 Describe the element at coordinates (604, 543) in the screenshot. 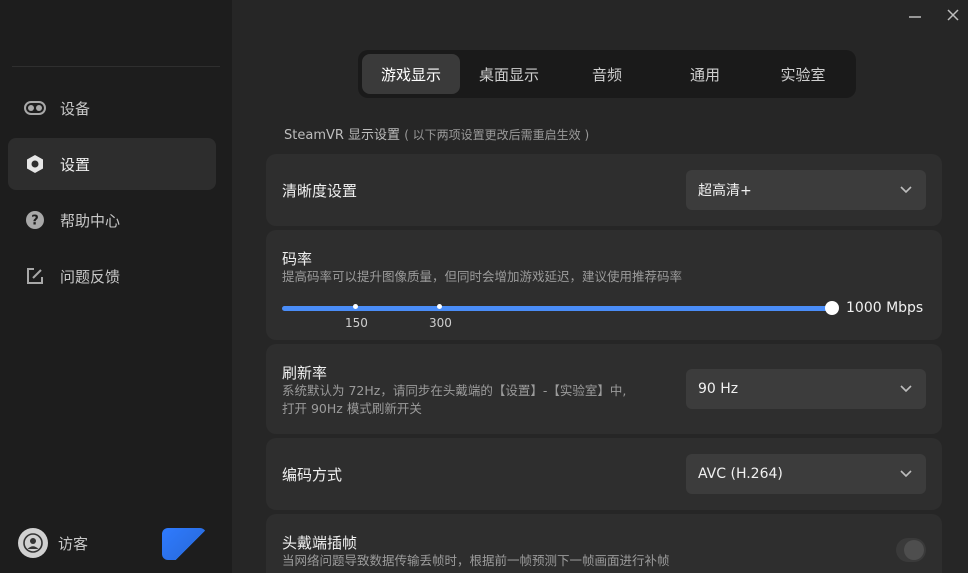

I see `frame-interp-card: 头戴端插帧 当网络问题导致数据传输丢帧时，根据前一帧预测下一帧画面进行补帧` at that location.